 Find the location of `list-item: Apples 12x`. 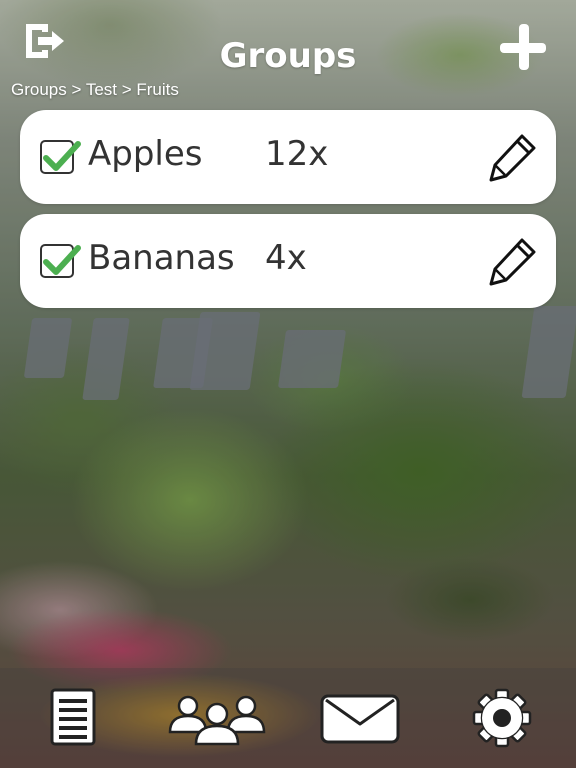

list-item: Apples 12x is located at coordinates (288, 157).